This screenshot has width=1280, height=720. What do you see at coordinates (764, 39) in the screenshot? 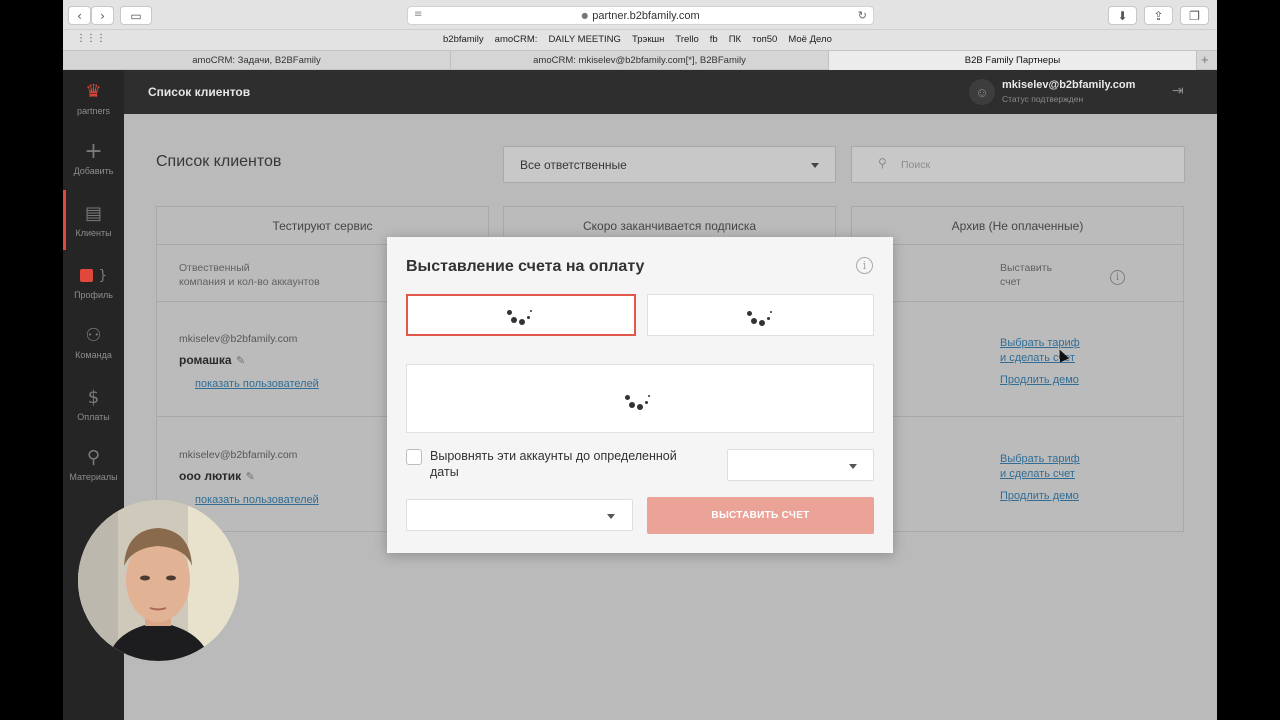
I see `bookmark-item: топ50` at bounding box center [764, 39].